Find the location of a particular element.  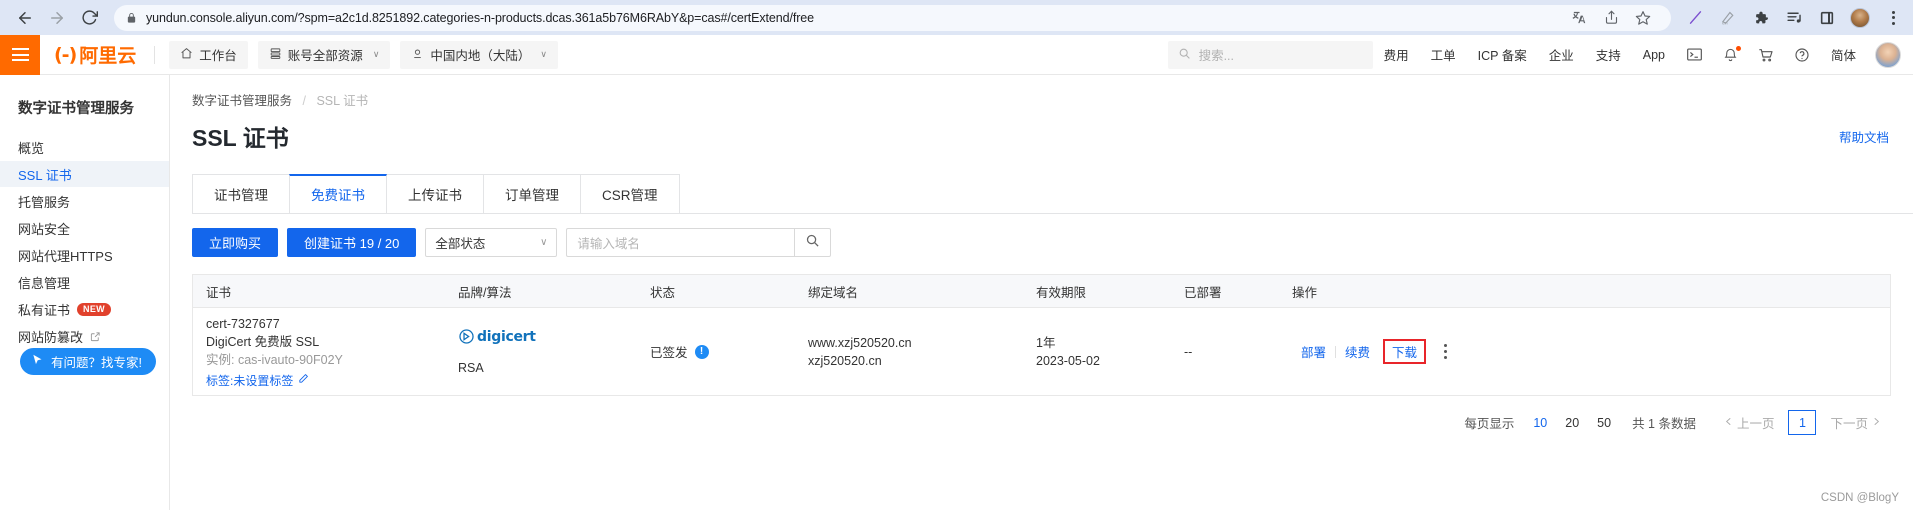

extensions-toolbar: en is located at coordinates (1792, 17).